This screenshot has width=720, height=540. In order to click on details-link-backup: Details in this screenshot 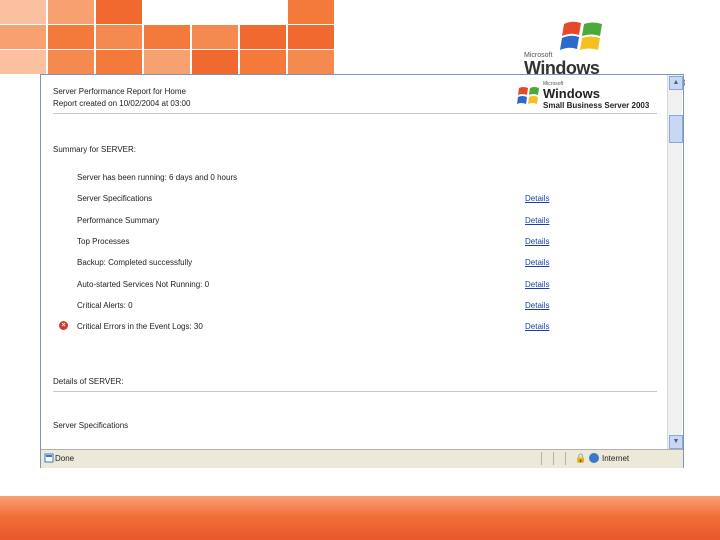, I will do `click(537, 262)`.